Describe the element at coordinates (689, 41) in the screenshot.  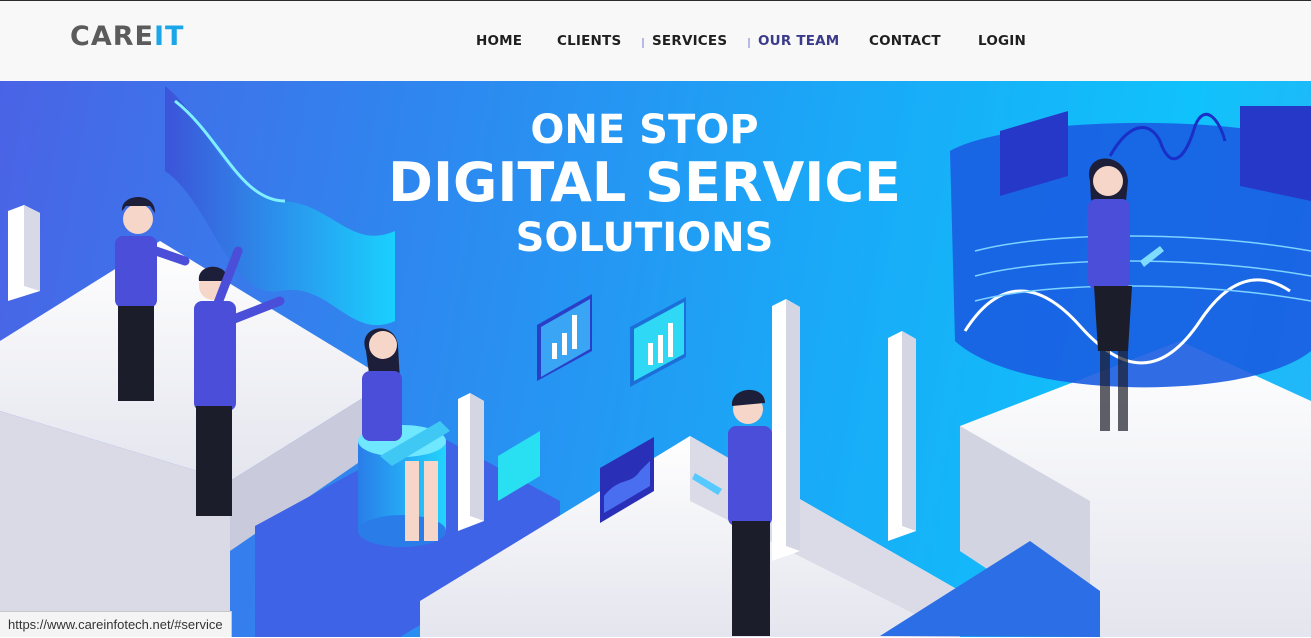
I see `nav-services: SERVICES` at that location.